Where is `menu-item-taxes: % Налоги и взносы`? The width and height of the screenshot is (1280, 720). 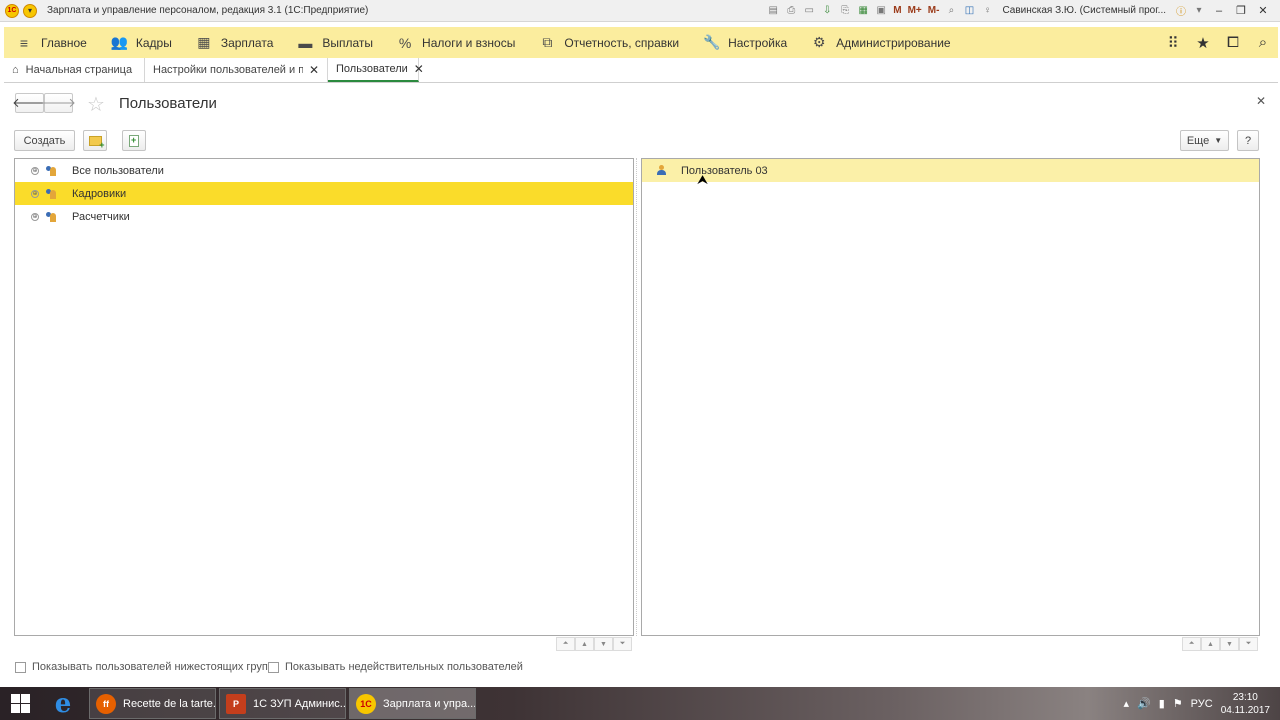
menu-item-taxes: % Налоги и взносы is located at coordinates (456, 42).